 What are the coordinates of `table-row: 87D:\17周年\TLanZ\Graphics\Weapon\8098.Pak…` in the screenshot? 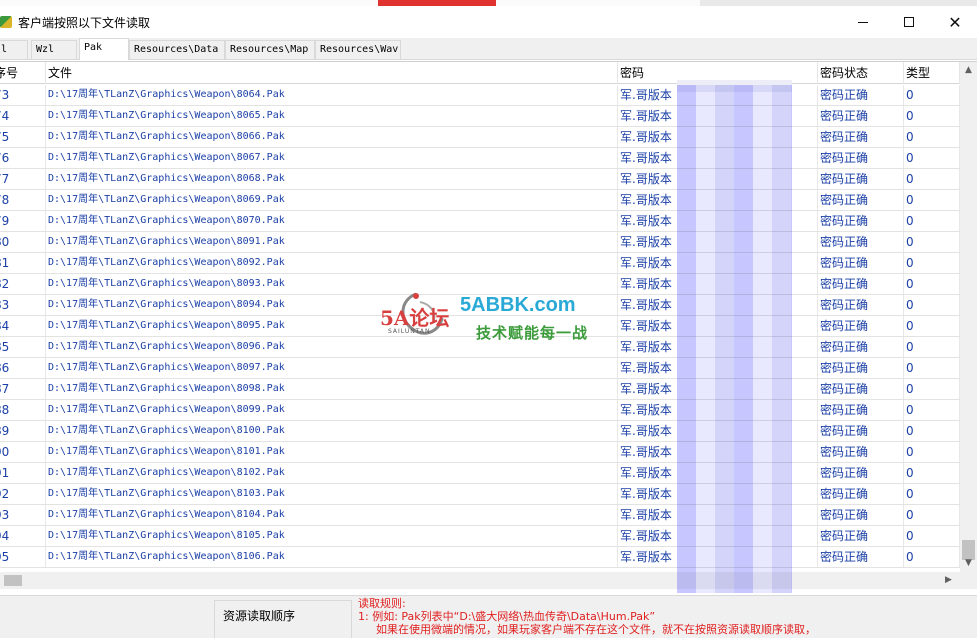 It's located at (480, 389).